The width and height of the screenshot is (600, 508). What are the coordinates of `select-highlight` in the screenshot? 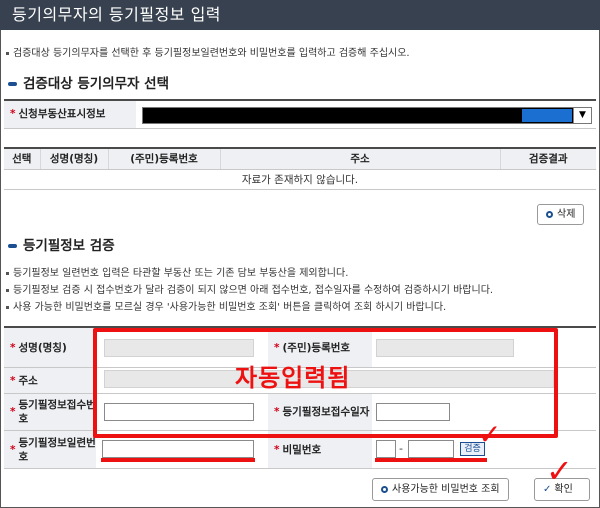 It's located at (547, 115).